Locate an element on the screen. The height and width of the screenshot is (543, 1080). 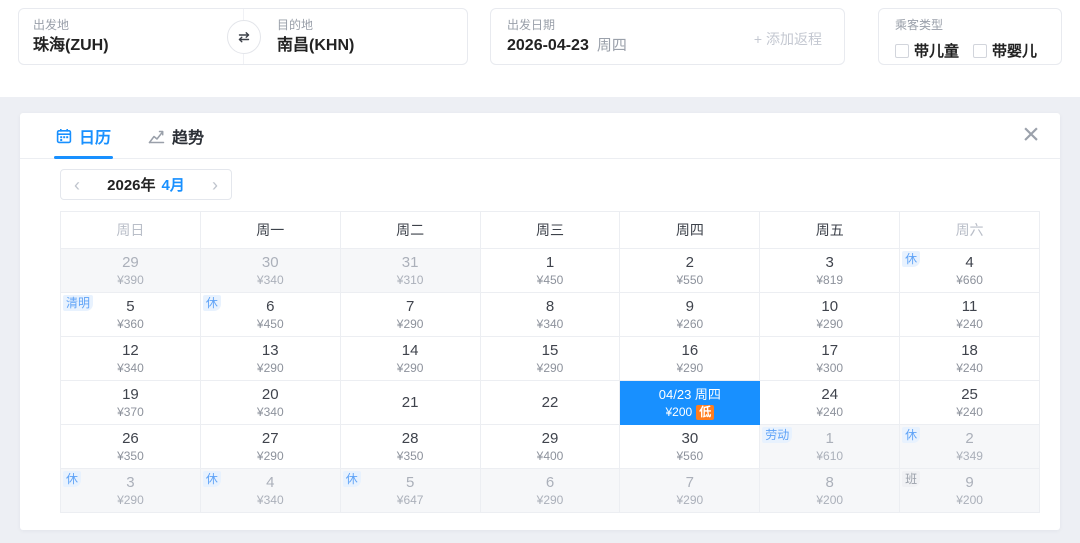
destination-value: 南昌(KHN) is located at coordinates (316, 45).